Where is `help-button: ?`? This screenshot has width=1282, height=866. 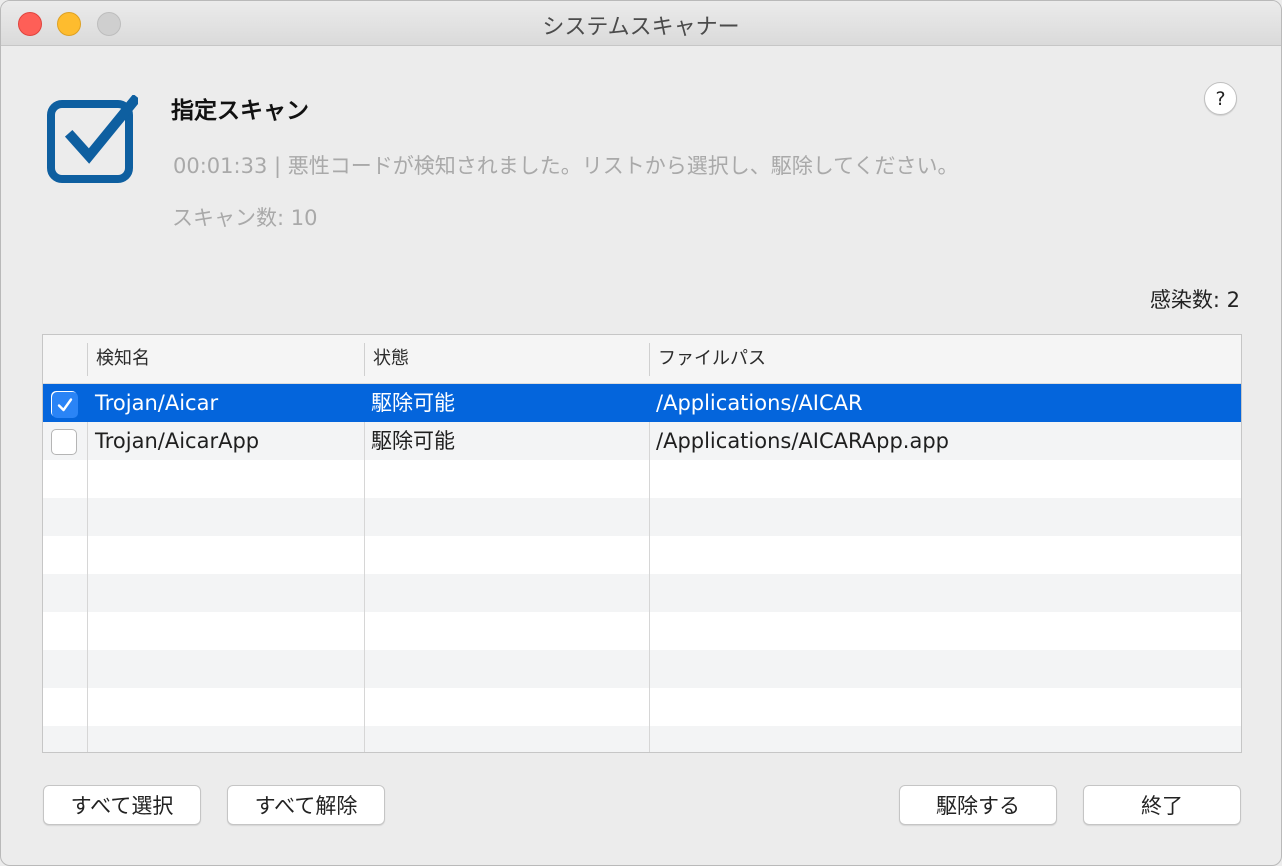 help-button: ? is located at coordinates (1220, 98).